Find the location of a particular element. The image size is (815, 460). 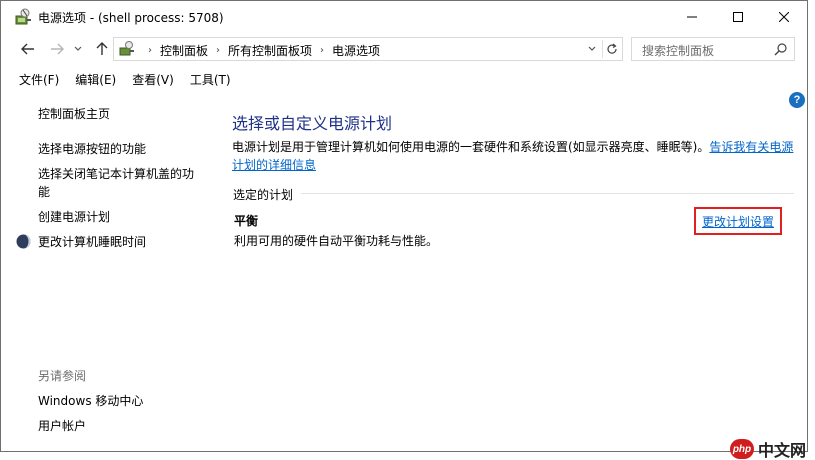

breadcrumb-item: 电源选项 is located at coordinates (356, 50).